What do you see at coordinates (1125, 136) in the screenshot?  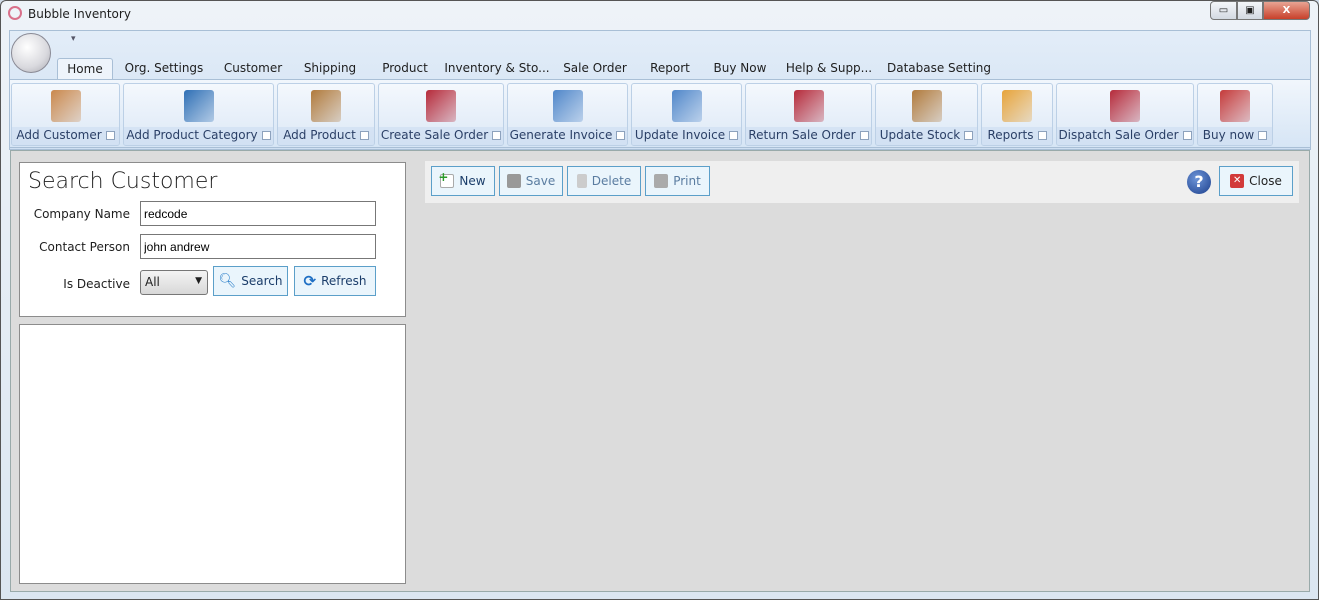 I see `ribbon-button-label: Dispatch Sale Order` at bounding box center [1125, 136].